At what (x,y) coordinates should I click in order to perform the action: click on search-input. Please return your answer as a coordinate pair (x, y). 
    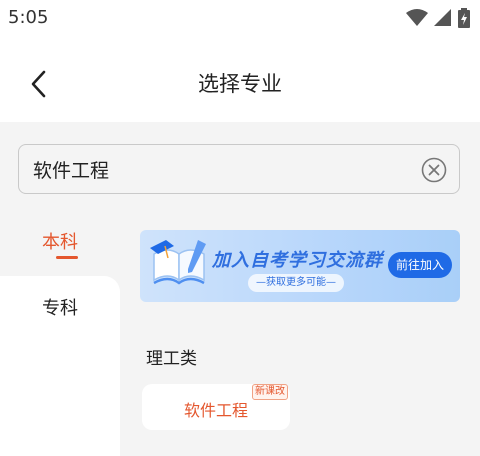
    Looking at the image, I should click on (223, 169).